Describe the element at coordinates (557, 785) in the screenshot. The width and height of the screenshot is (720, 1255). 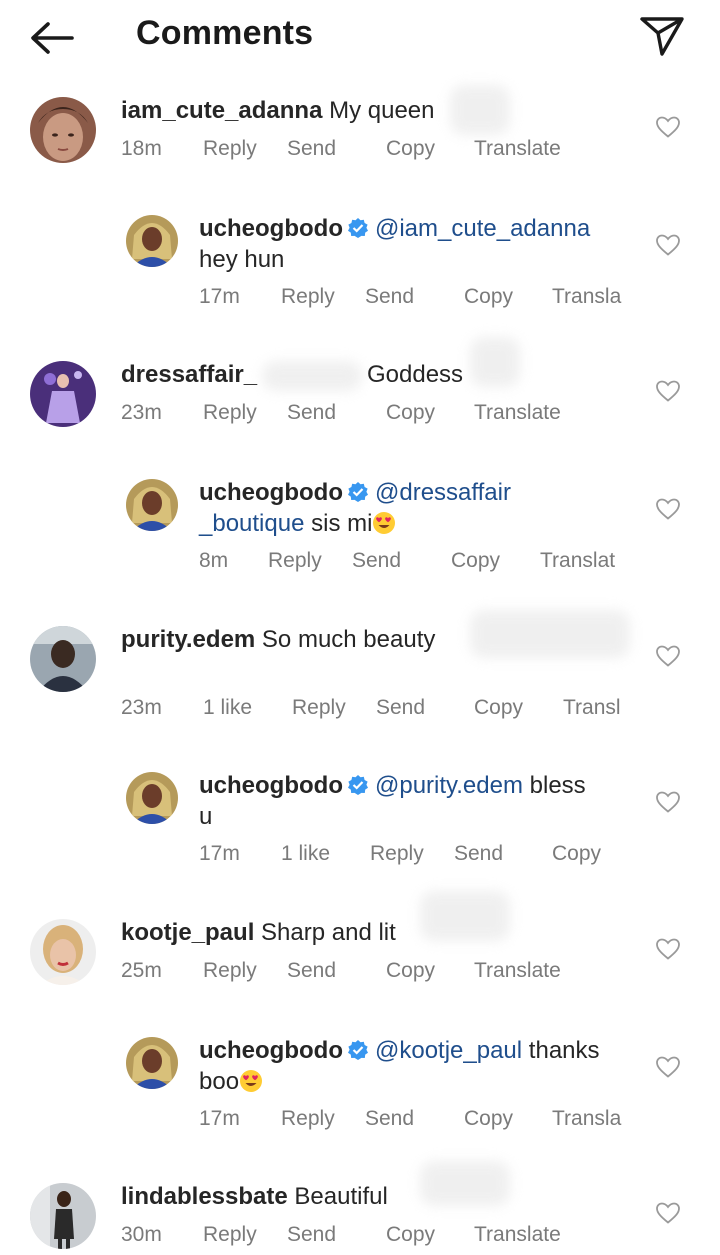
I see `comment-body: bless` at that location.